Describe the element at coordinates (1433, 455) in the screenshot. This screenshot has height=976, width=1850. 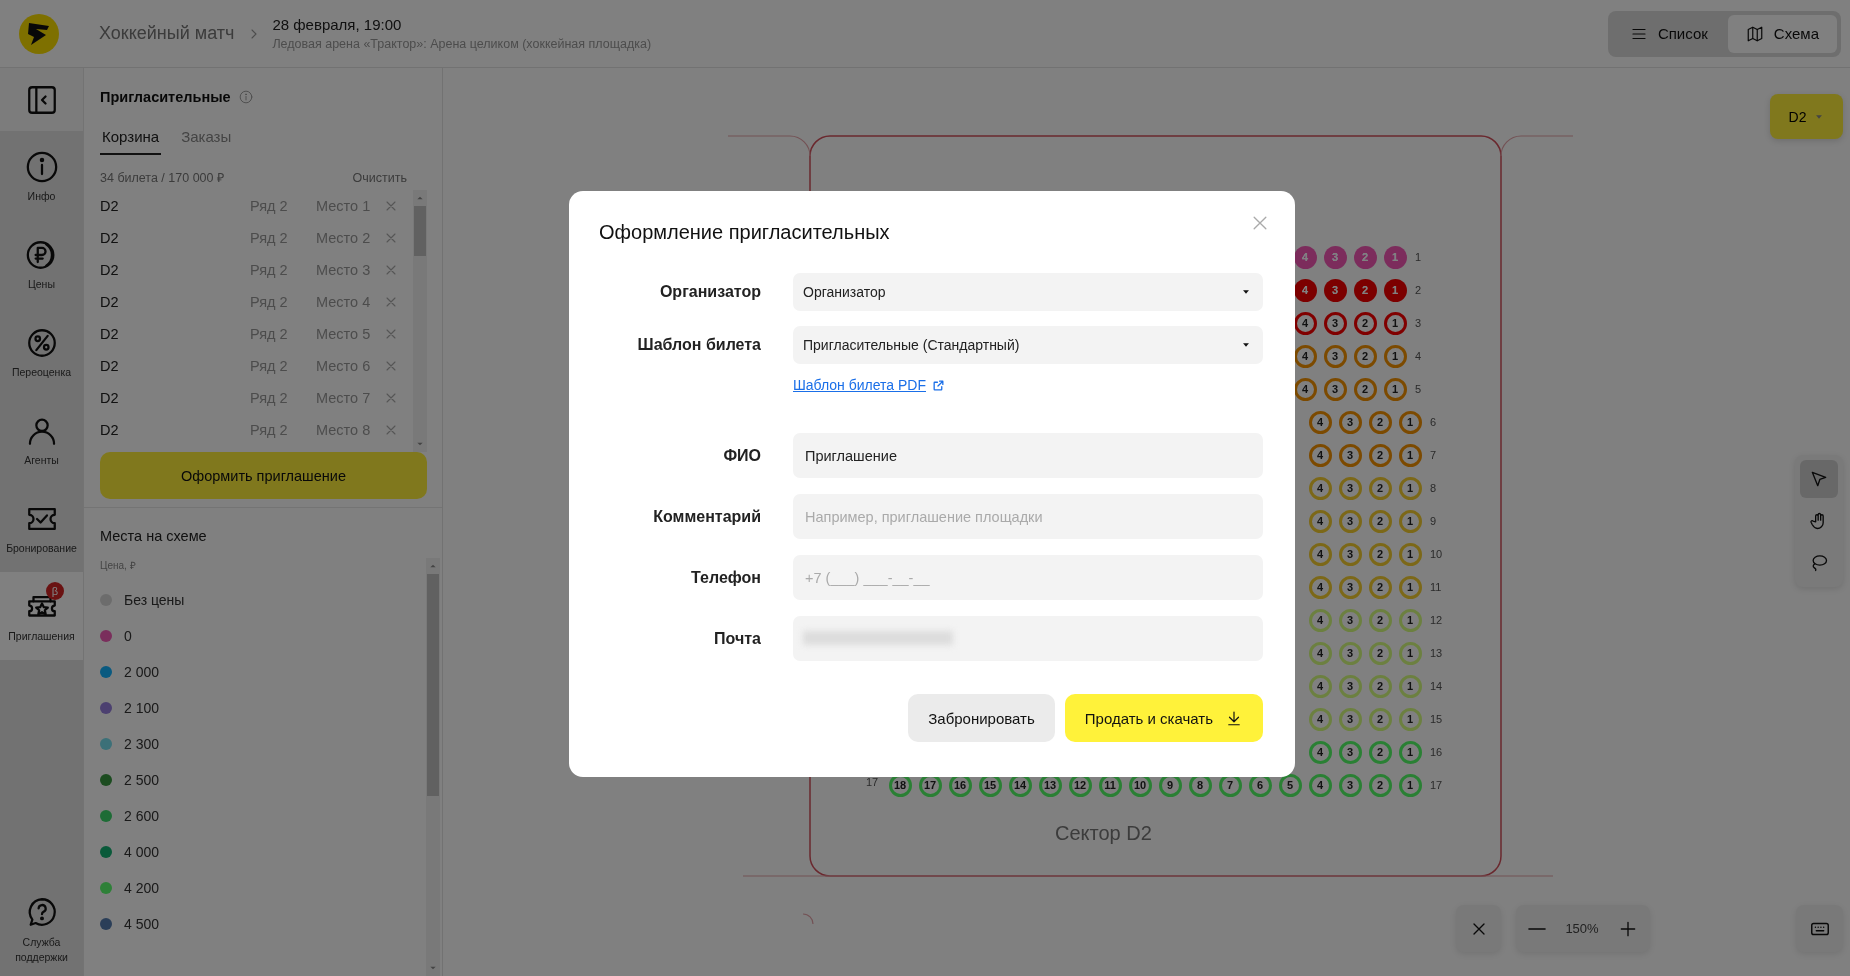
I see `row-number: 7` at that location.